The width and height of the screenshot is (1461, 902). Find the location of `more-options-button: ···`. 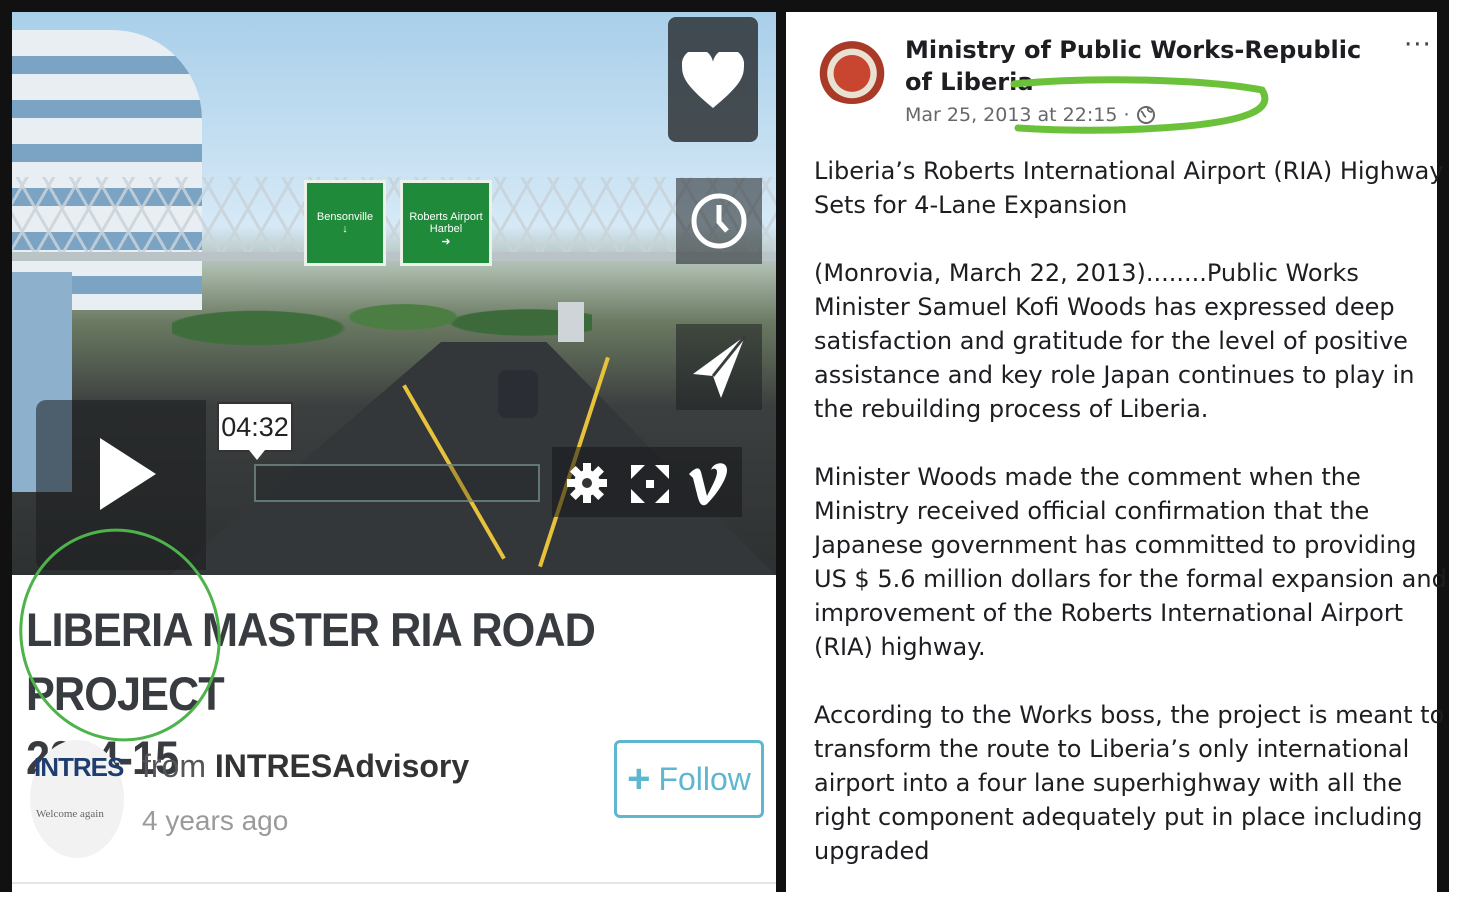

more-options-button: ··· is located at coordinates (1418, 45).